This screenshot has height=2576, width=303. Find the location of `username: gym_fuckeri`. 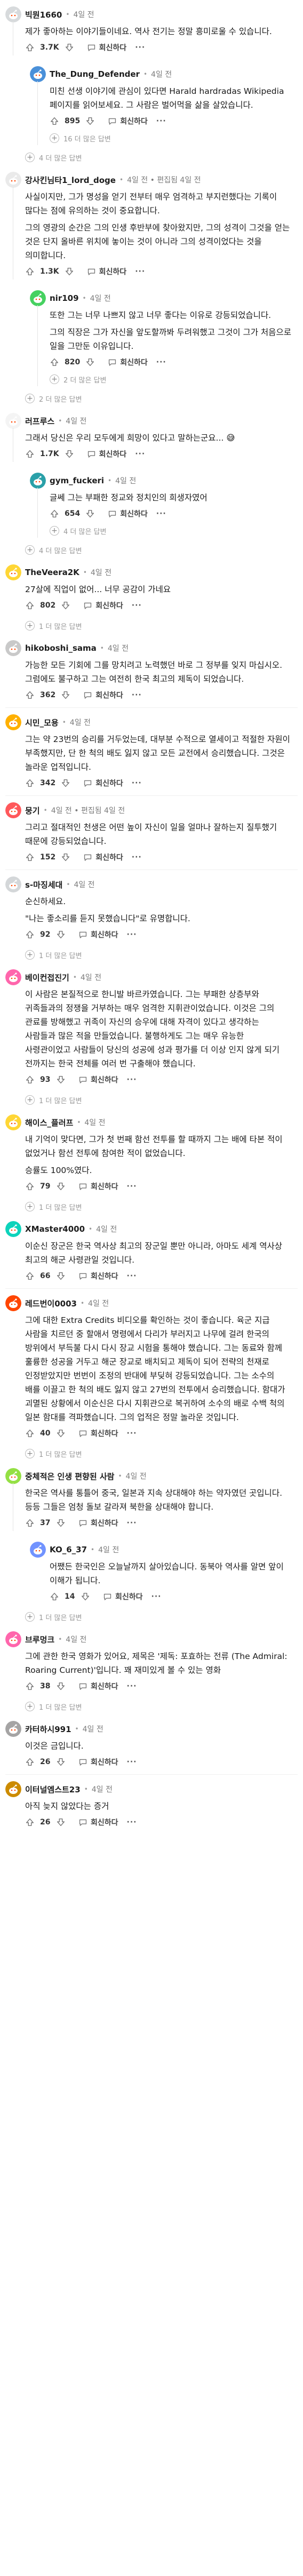

username: gym_fuckeri is located at coordinates (77, 480).